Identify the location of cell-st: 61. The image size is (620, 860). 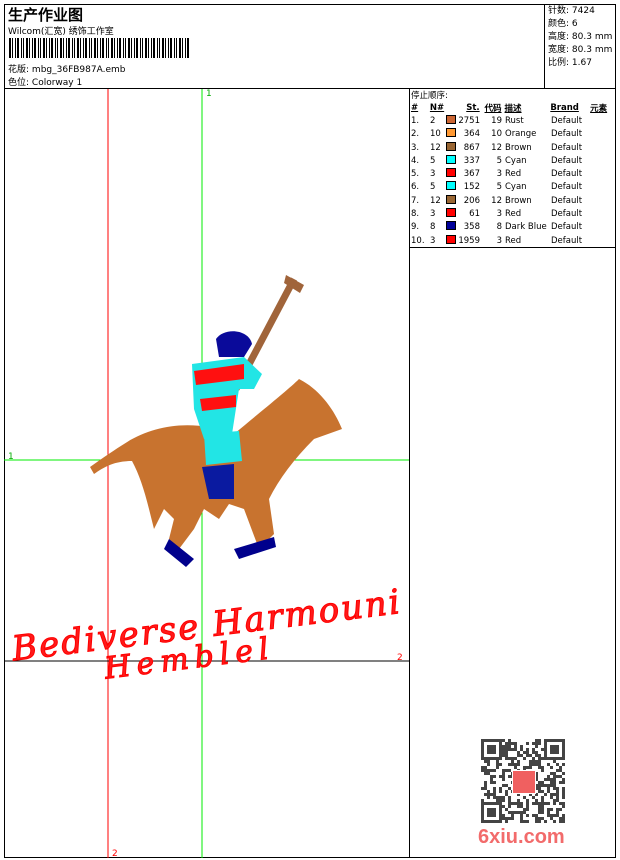
(474, 214).